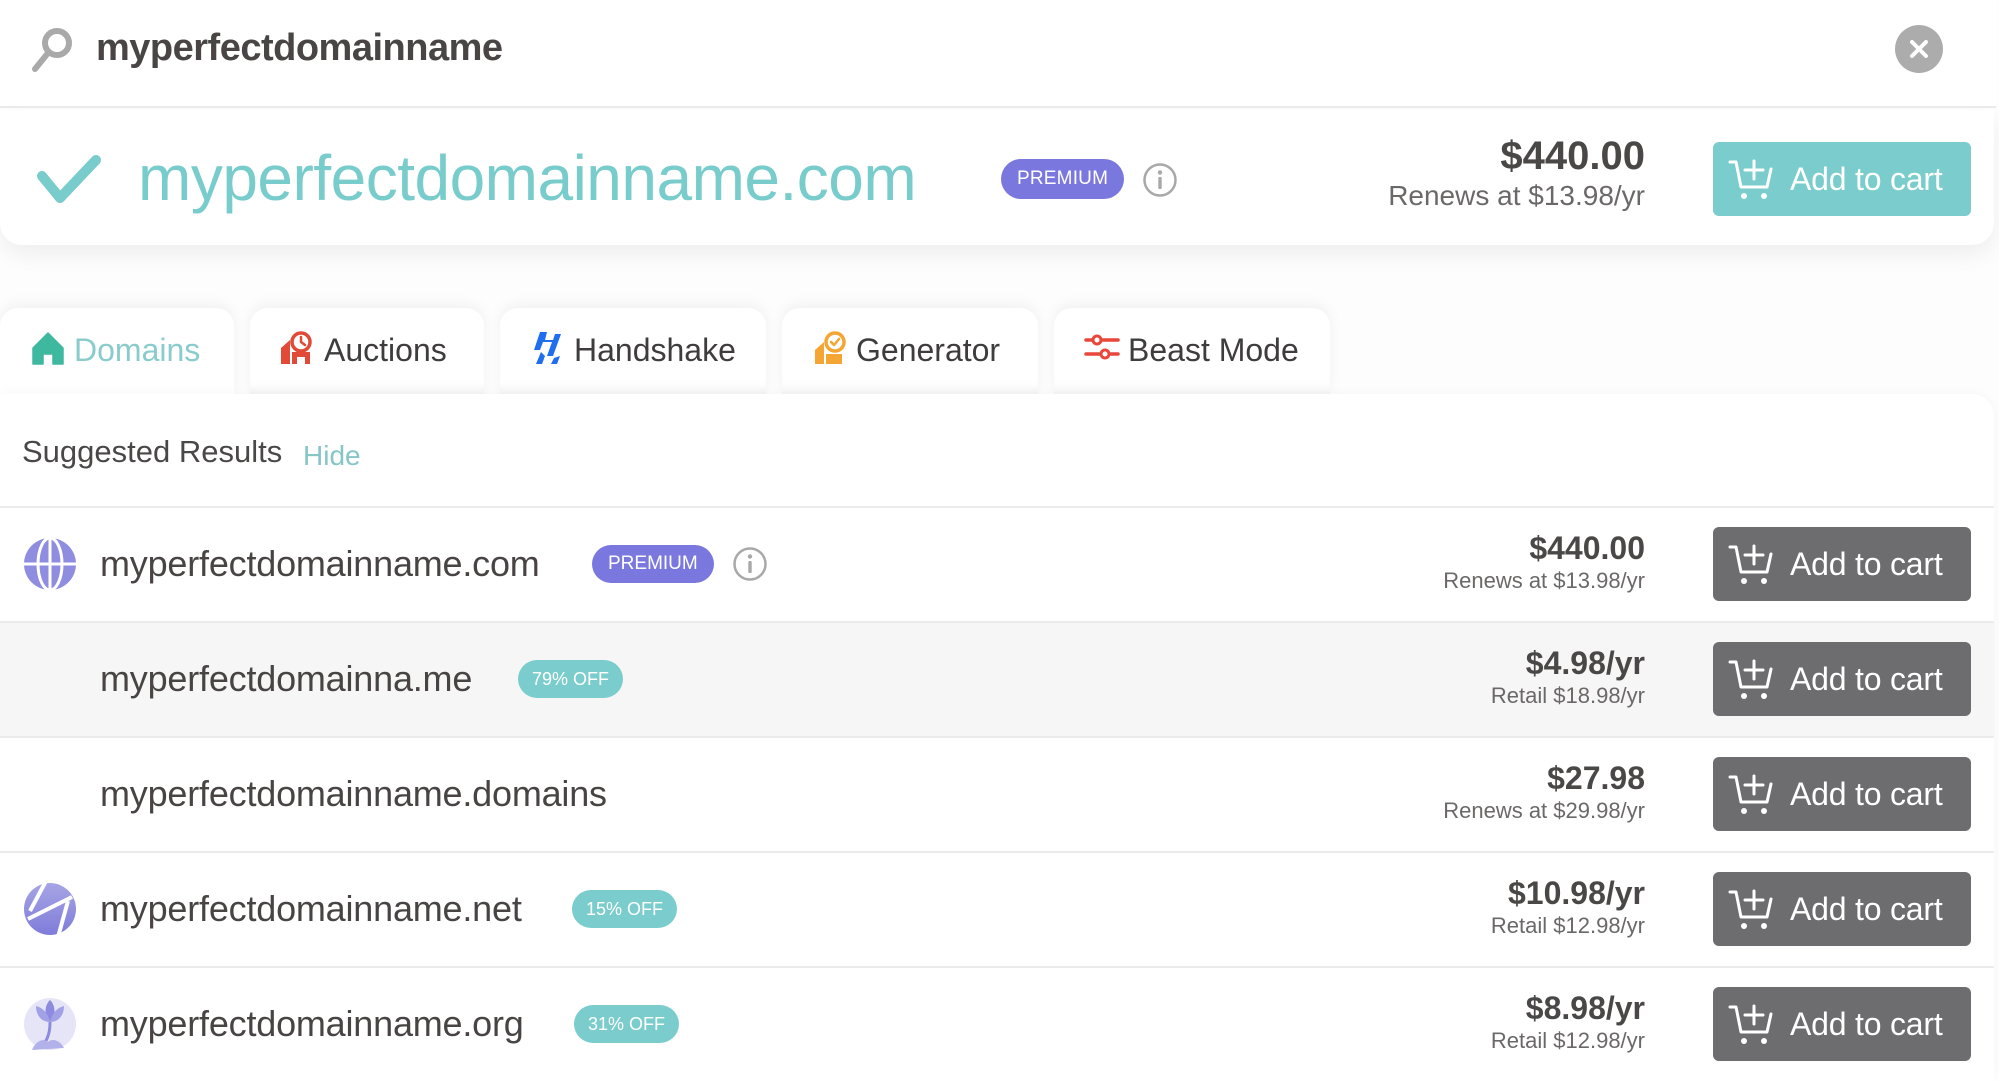 Image resolution: width=1999 pixels, height=1081 pixels. What do you see at coordinates (928, 350) in the screenshot?
I see `tab-label: Generator` at bounding box center [928, 350].